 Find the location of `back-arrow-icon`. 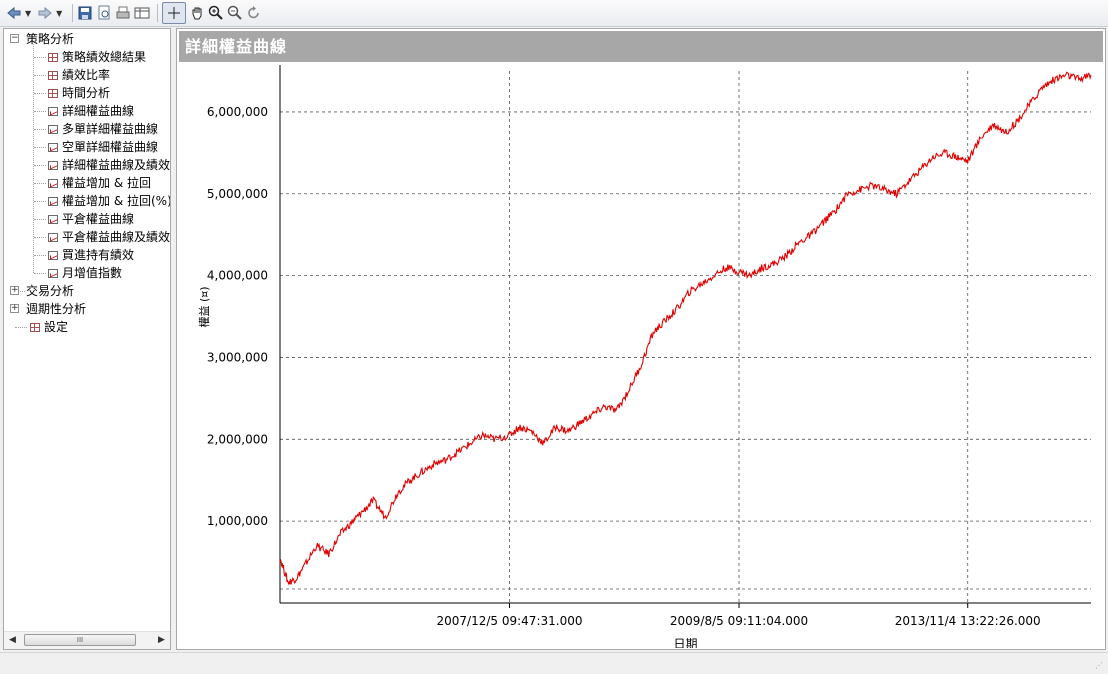

back-arrow-icon is located at coordinates (14, 13).